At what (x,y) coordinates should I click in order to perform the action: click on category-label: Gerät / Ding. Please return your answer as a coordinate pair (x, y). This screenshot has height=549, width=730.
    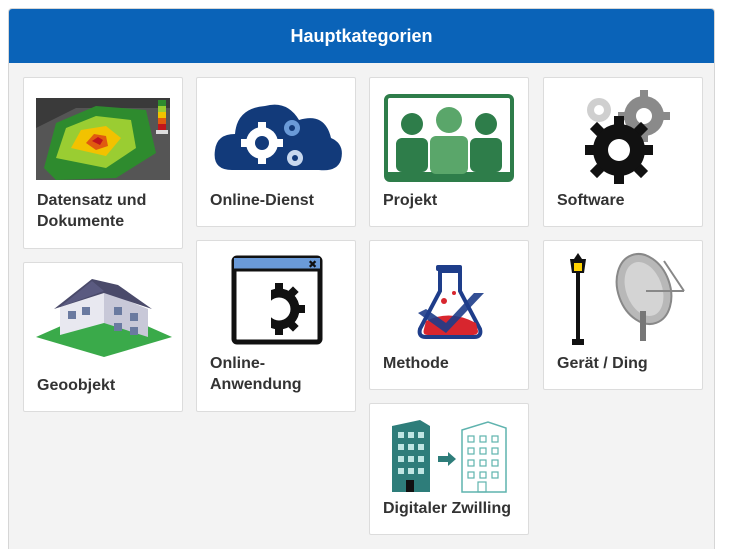
    Looking at the image, I should click on (602, 363).